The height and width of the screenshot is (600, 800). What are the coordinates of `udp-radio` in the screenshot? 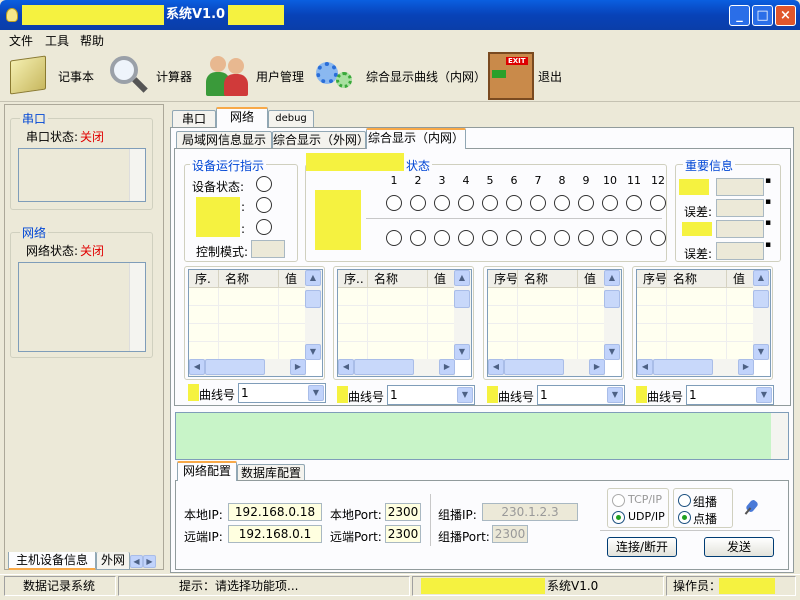 It's located at (618, 517).